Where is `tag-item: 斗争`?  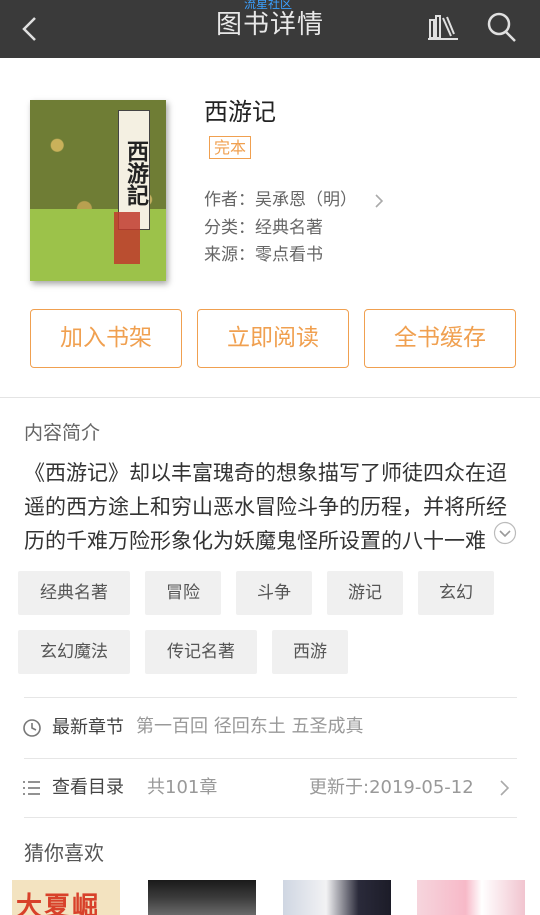
tag-item: 斗争 is located at coordinates (274, 593).